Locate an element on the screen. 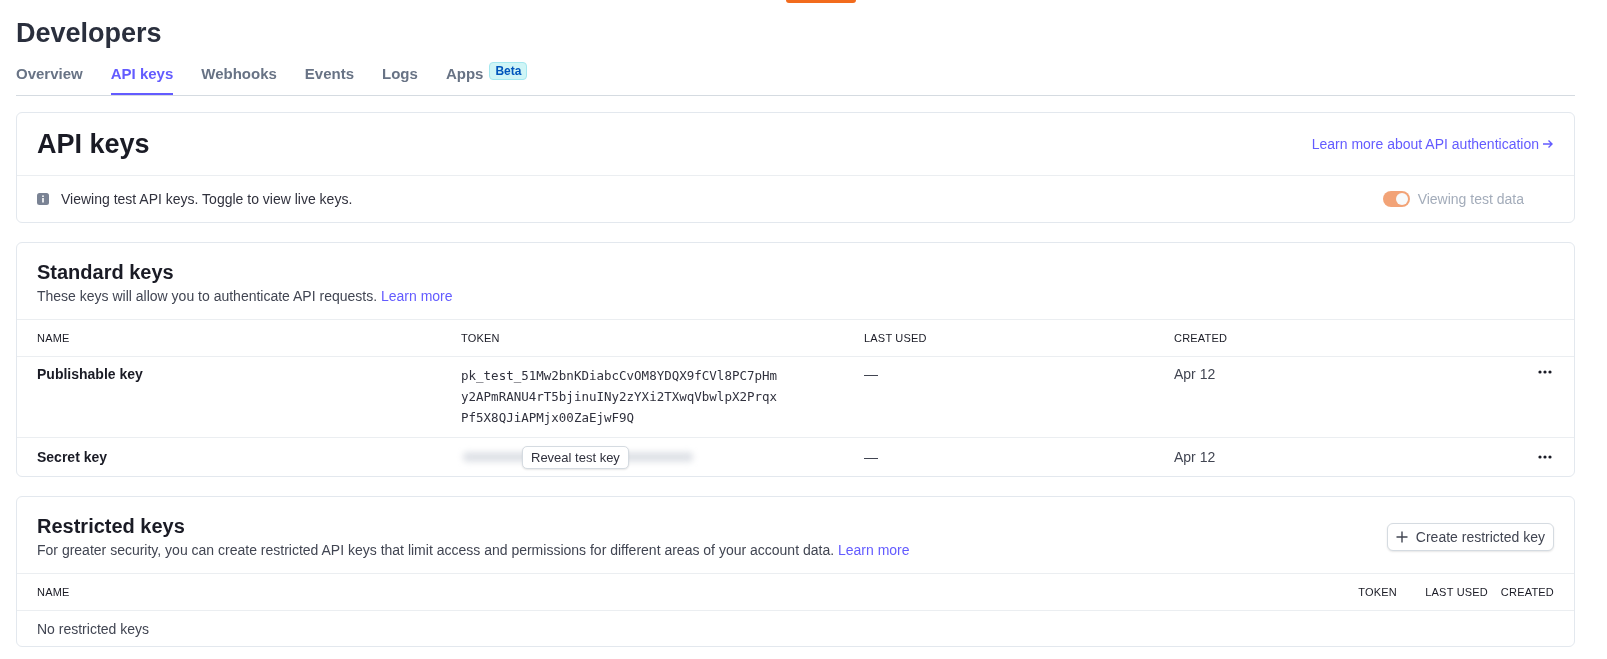 This screenshot has width=1607, height=659. create-key-button: Create restricted key is located at coordinates (1470, 536).